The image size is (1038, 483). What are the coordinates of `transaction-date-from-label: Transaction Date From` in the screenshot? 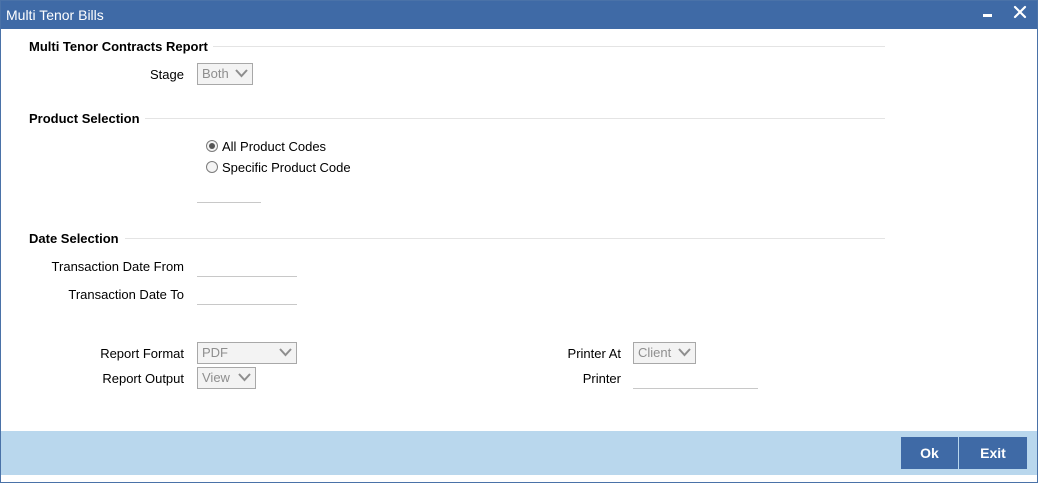 It's located at (117, 266).